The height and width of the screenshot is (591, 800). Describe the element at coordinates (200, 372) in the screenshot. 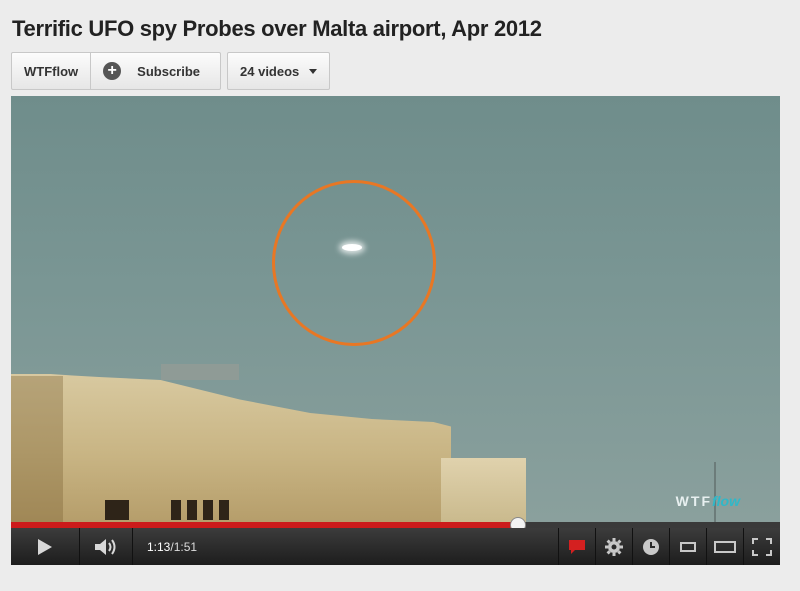

I see `building-roof` at that location.